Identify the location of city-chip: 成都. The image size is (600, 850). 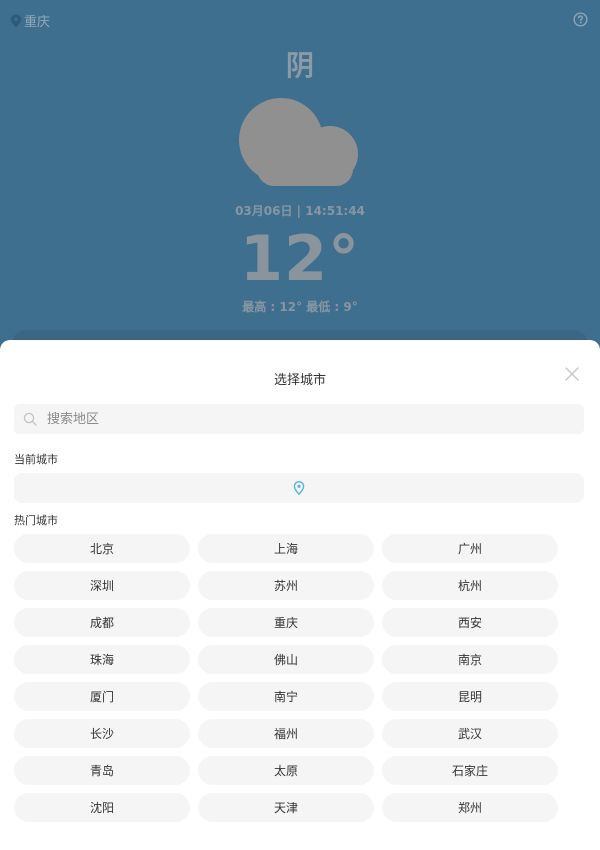
(102, 622).